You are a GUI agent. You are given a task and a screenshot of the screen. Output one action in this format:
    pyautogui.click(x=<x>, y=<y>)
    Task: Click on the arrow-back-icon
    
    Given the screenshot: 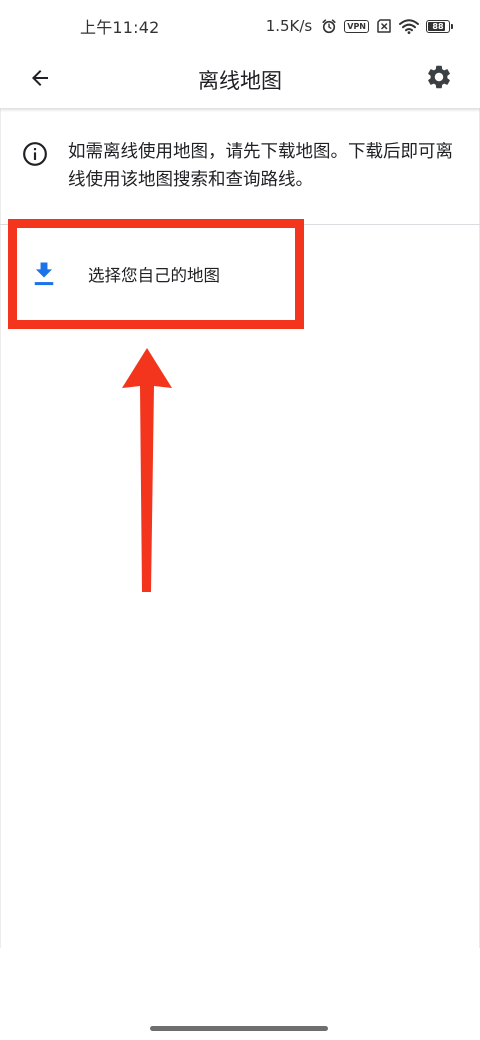 What is the action you would take?
    pyautogui.click(x=40, y=78)
    